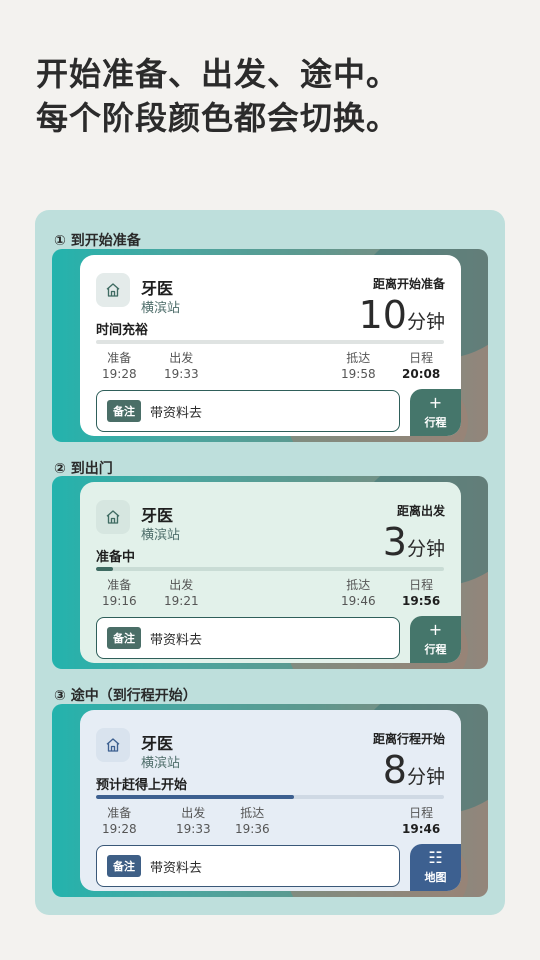 This screenshot has width=540, height=960. Describe the element at coordinates (142, 785) in the screenshot. I see `status-text: 预计赶得上开始` at that location.